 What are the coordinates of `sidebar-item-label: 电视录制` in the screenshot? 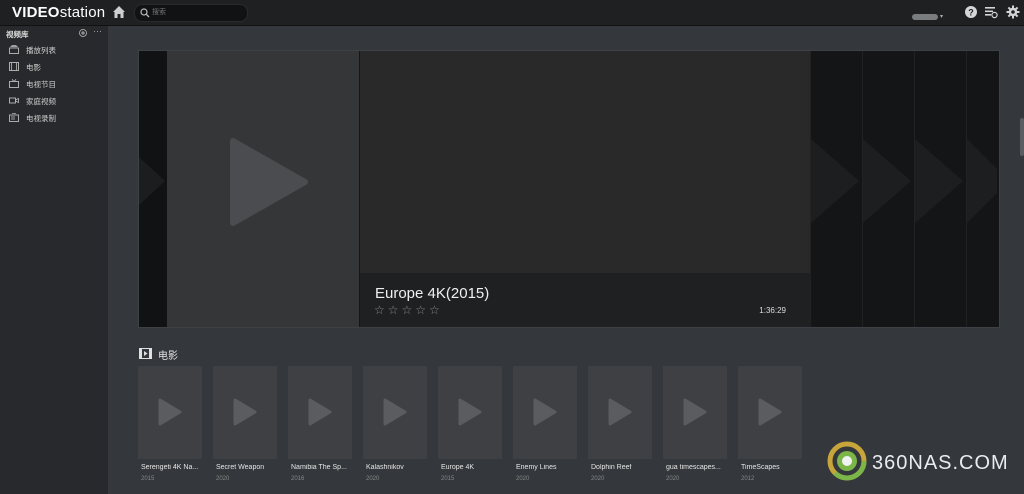 It's located at (41, 118).